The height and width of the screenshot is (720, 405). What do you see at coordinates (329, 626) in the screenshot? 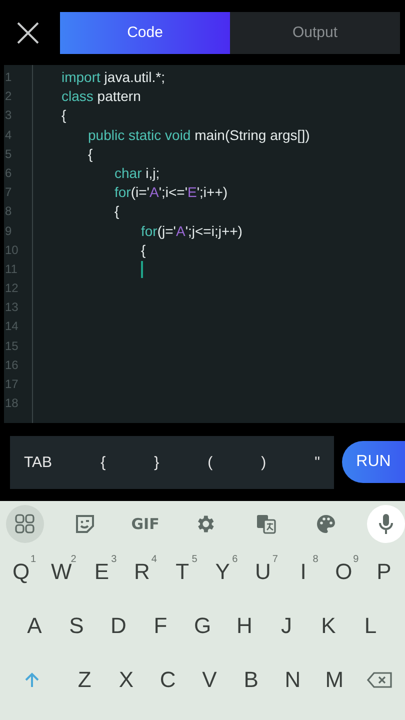
I see `letter-key: K` at bounding box center [329, 626].